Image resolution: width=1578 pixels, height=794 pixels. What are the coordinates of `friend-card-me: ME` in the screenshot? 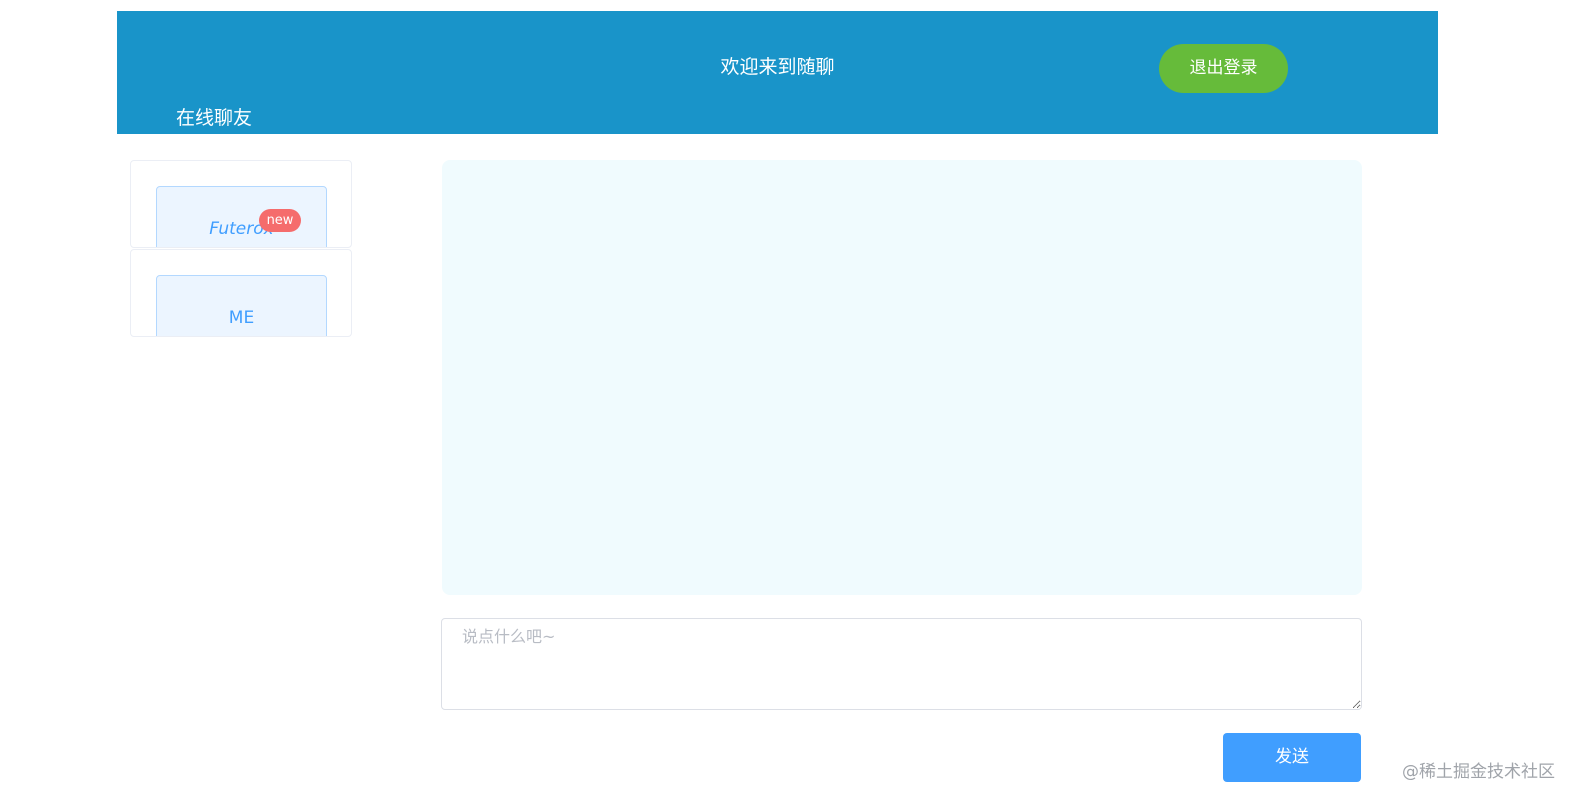 It's located at (241, 293).